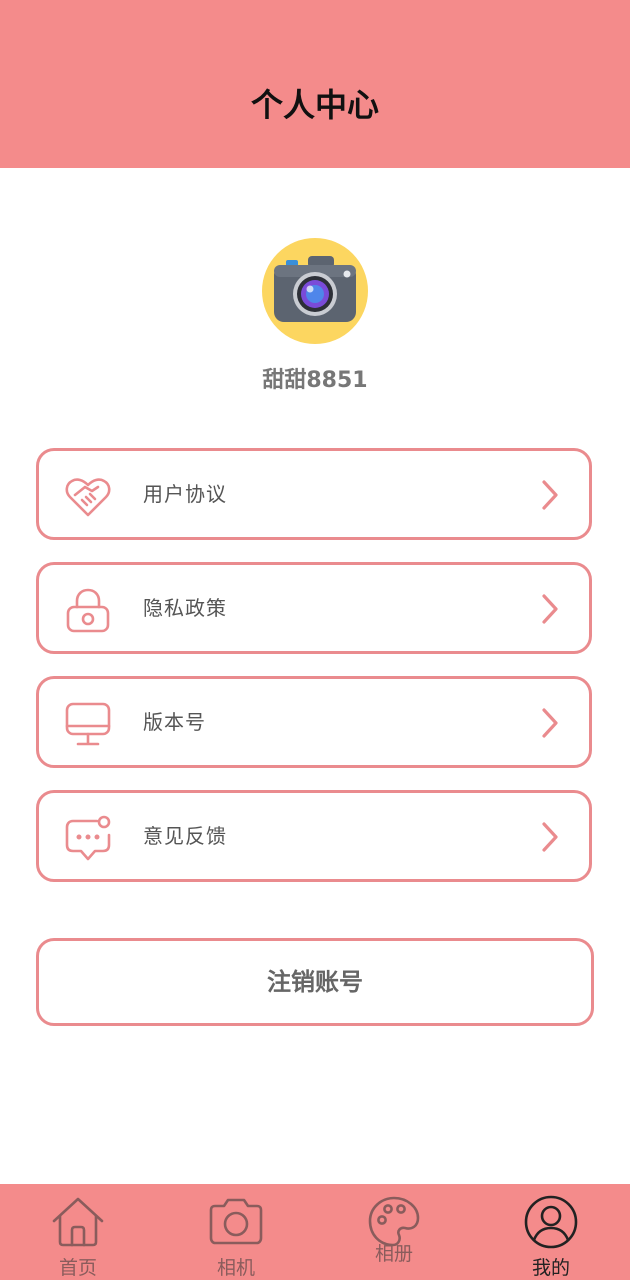 Image resolution: width=630 pixels, height=1280 pixels. I want to click on handshake-heart-icon, so click(88, 496).